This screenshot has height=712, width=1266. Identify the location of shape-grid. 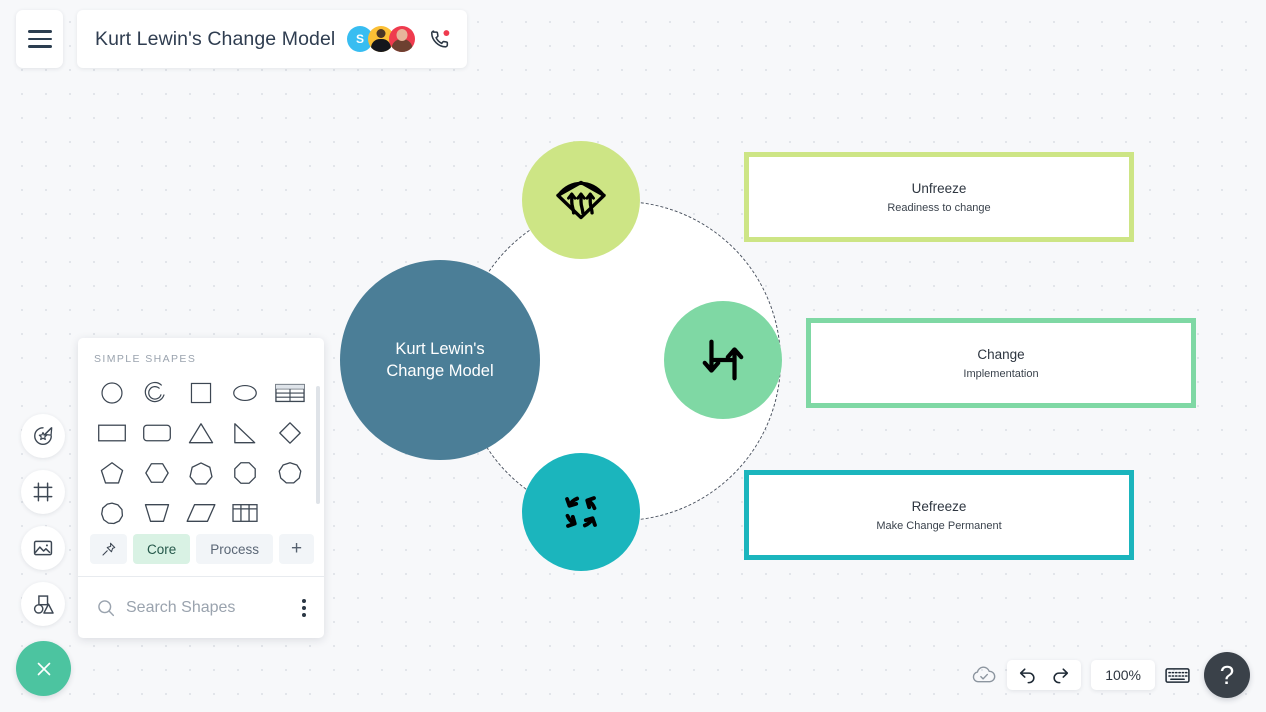
(201, 447).